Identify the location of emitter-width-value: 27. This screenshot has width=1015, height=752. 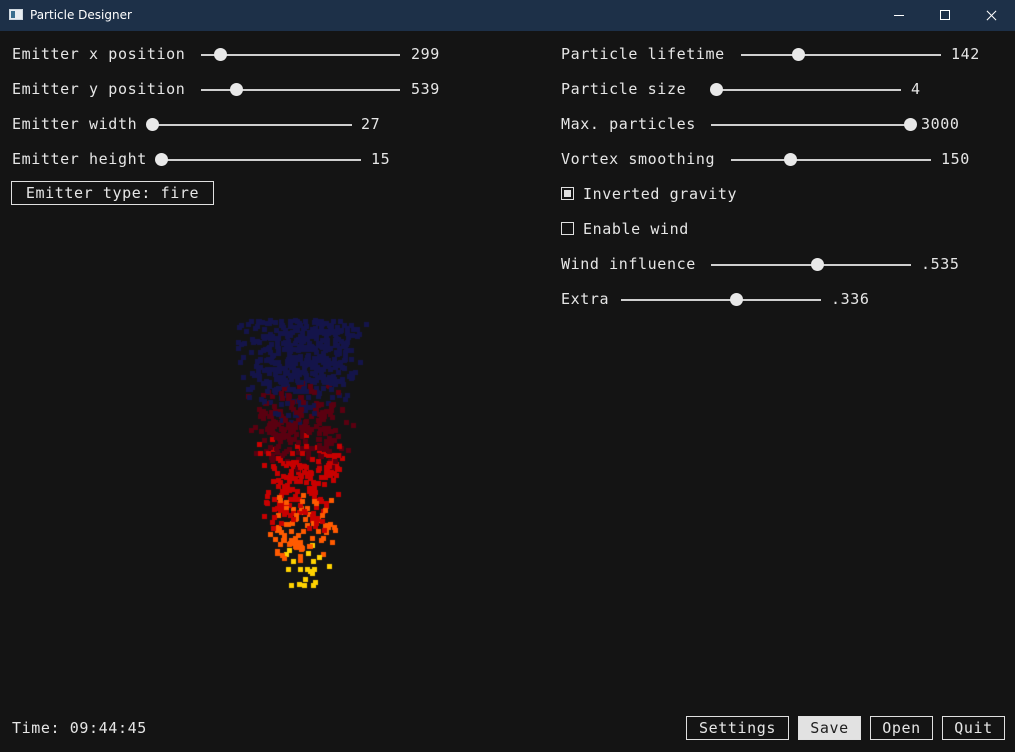
(371, 124).